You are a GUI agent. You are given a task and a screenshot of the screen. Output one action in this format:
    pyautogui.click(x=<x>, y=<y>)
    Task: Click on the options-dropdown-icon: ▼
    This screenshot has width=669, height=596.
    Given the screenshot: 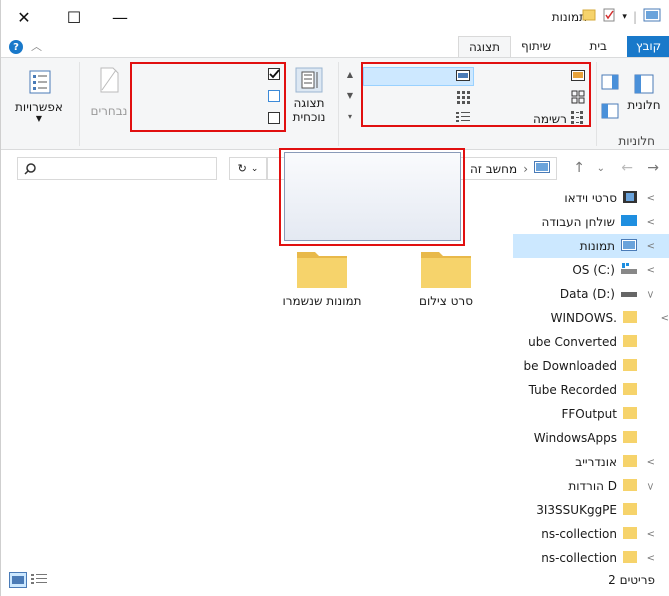 What is the action you would take?
    pyautogui.click(x=39, y=118)
    